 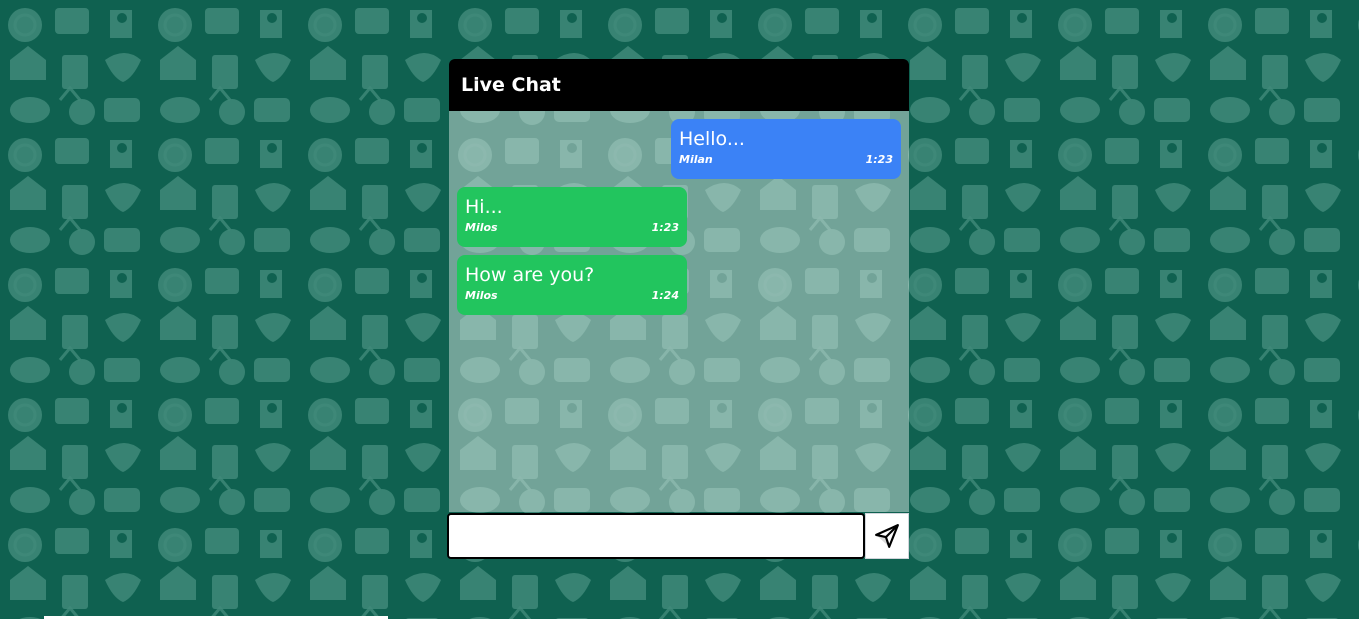 What do you see at coordinates (786, 149) in the screenshot?
I see `message-bubble-outgoing: Hello... Milan 1:23` at bounding box center [786, 149].